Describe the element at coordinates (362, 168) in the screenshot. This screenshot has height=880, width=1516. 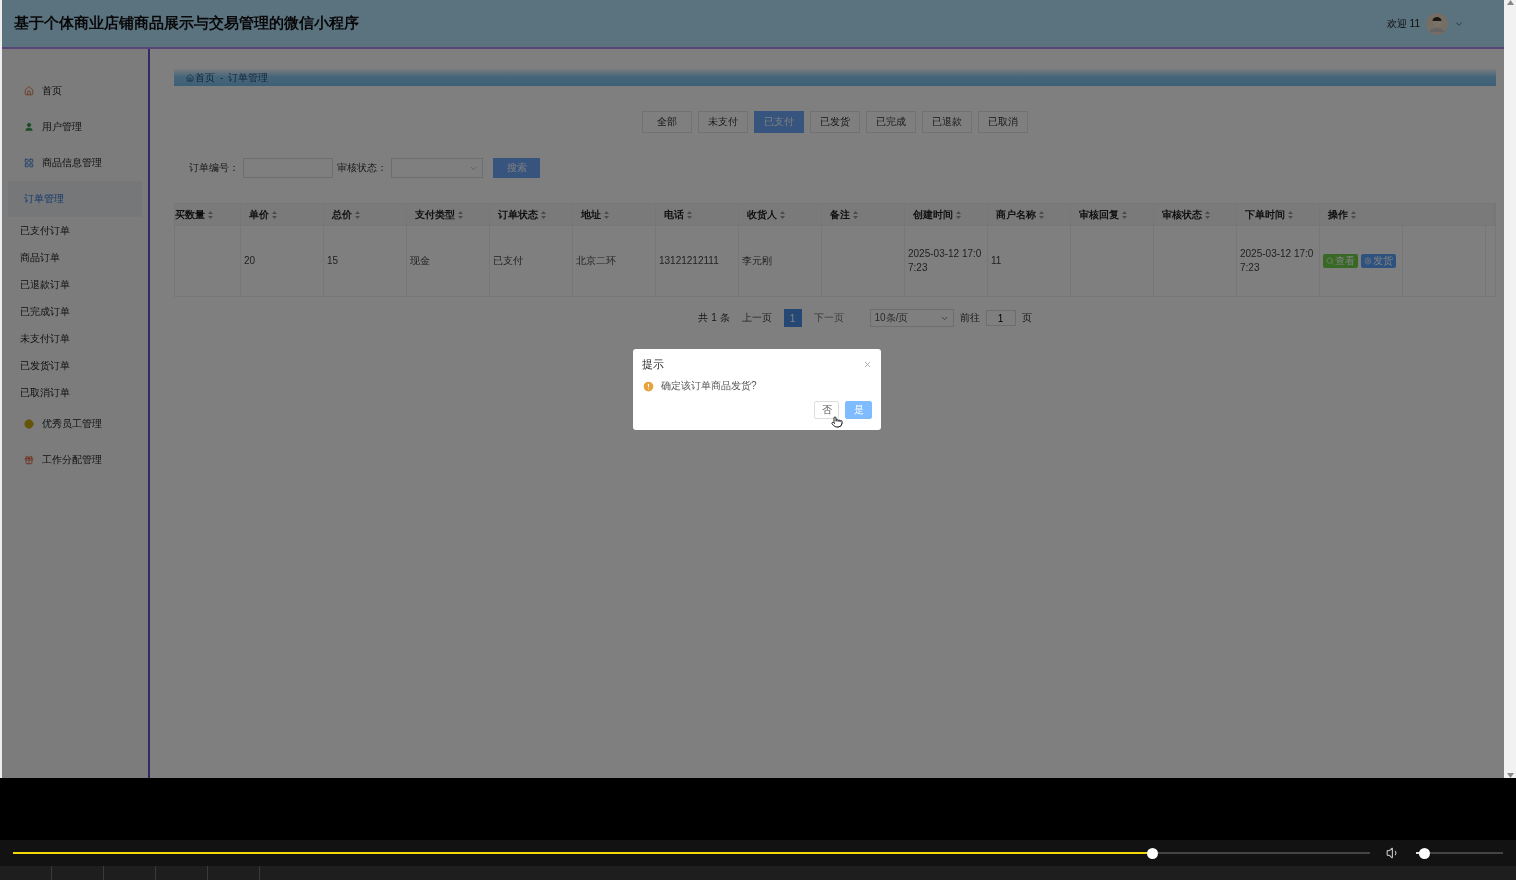
I see `field-label: 审核状态：` at that location.